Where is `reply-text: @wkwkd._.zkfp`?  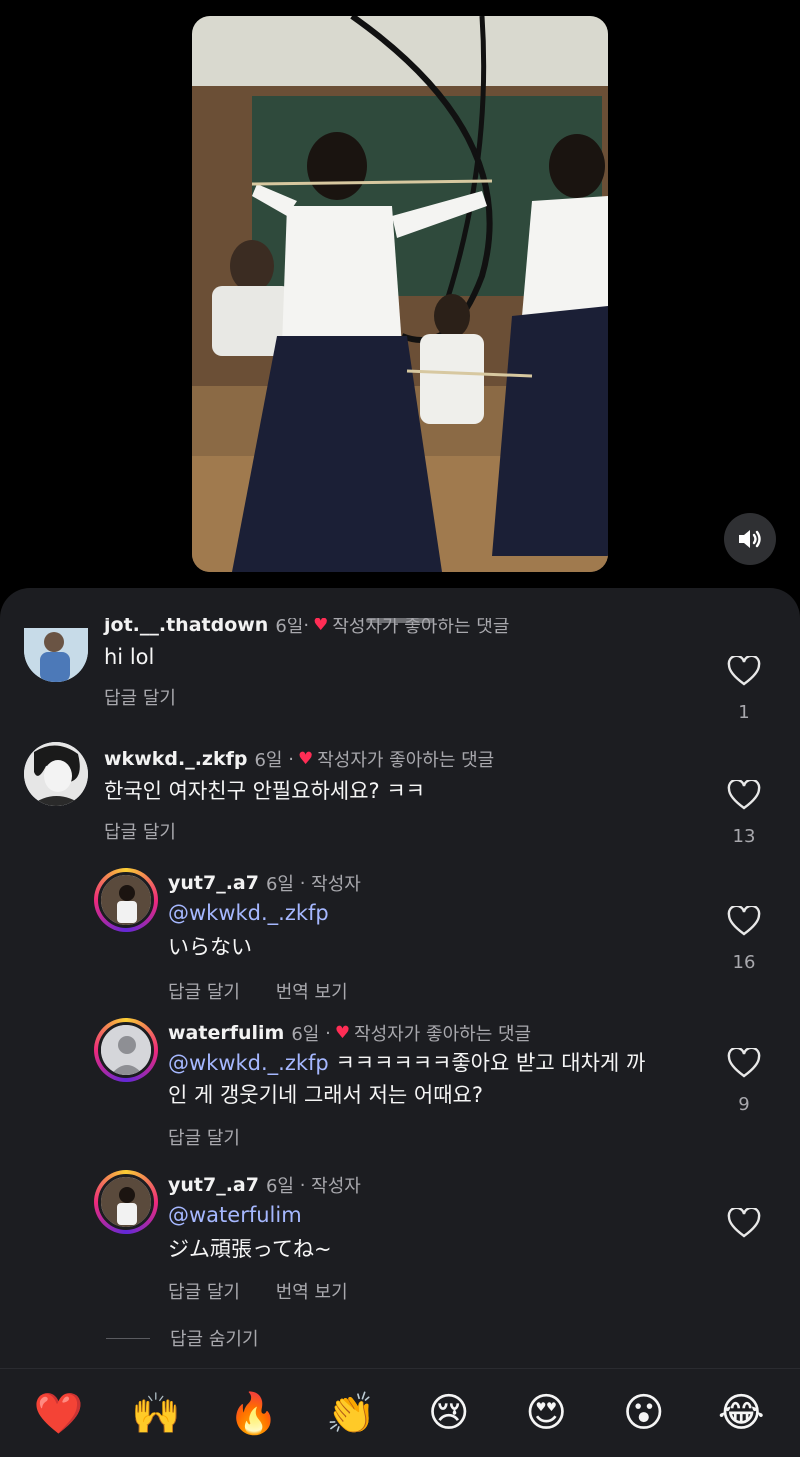
reply-text: @wkwkd._.zkfp is located at coordinates (248, 913).